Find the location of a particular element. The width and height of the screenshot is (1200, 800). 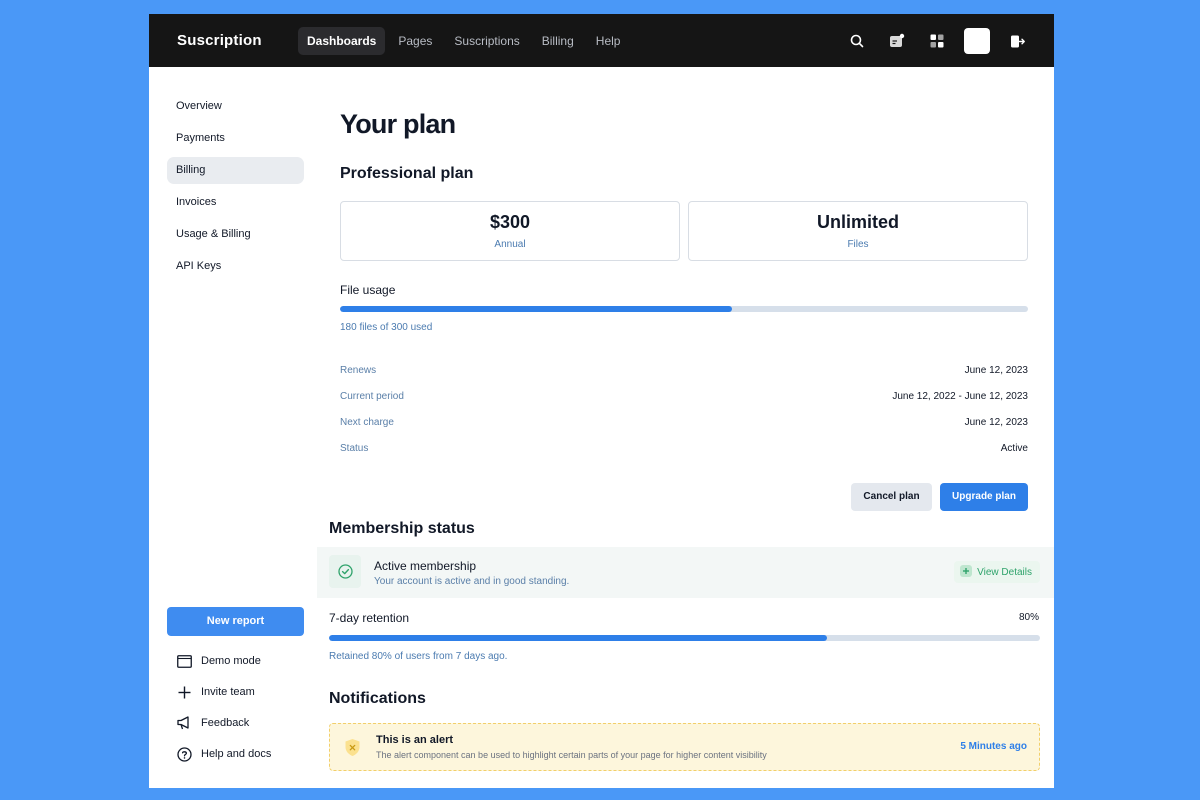

top-icons is located at coordinates (937, 41).